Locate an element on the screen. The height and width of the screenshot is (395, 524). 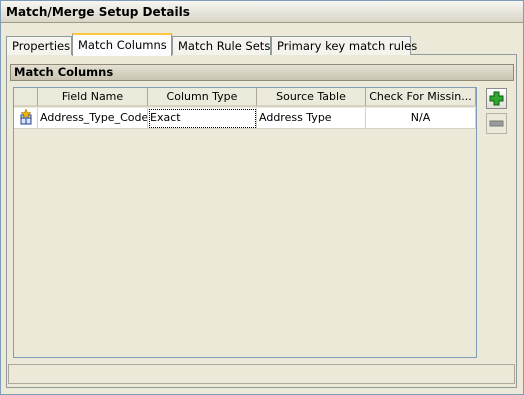
add-plus-icon is located at coordinates (496, 98).